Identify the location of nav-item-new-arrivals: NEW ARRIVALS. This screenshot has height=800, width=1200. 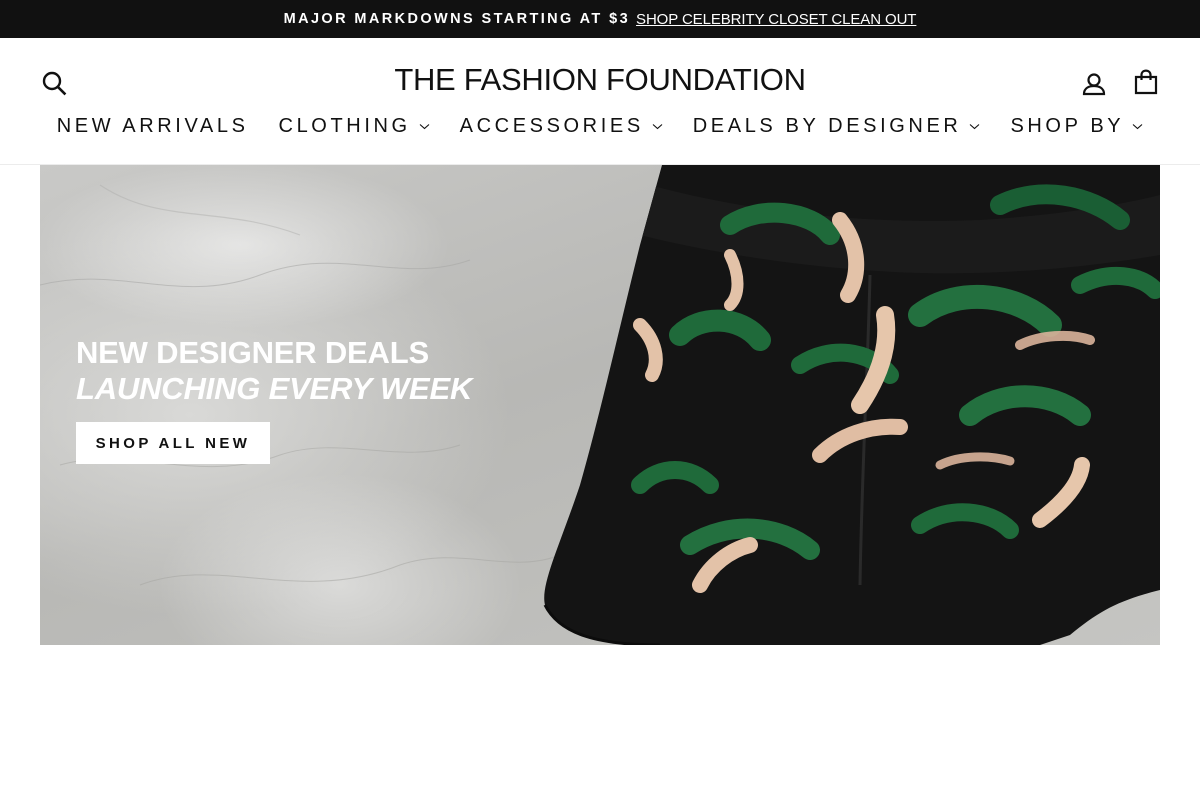
(153, 126).